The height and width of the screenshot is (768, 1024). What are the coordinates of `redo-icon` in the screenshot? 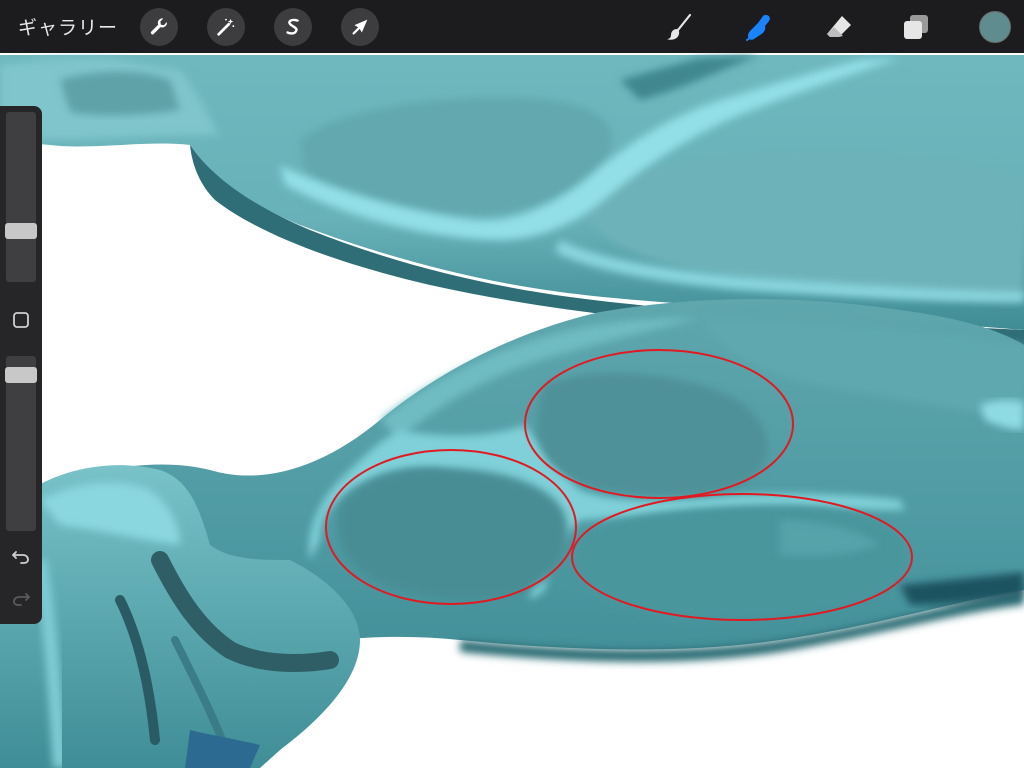 It's located at (21, 599).